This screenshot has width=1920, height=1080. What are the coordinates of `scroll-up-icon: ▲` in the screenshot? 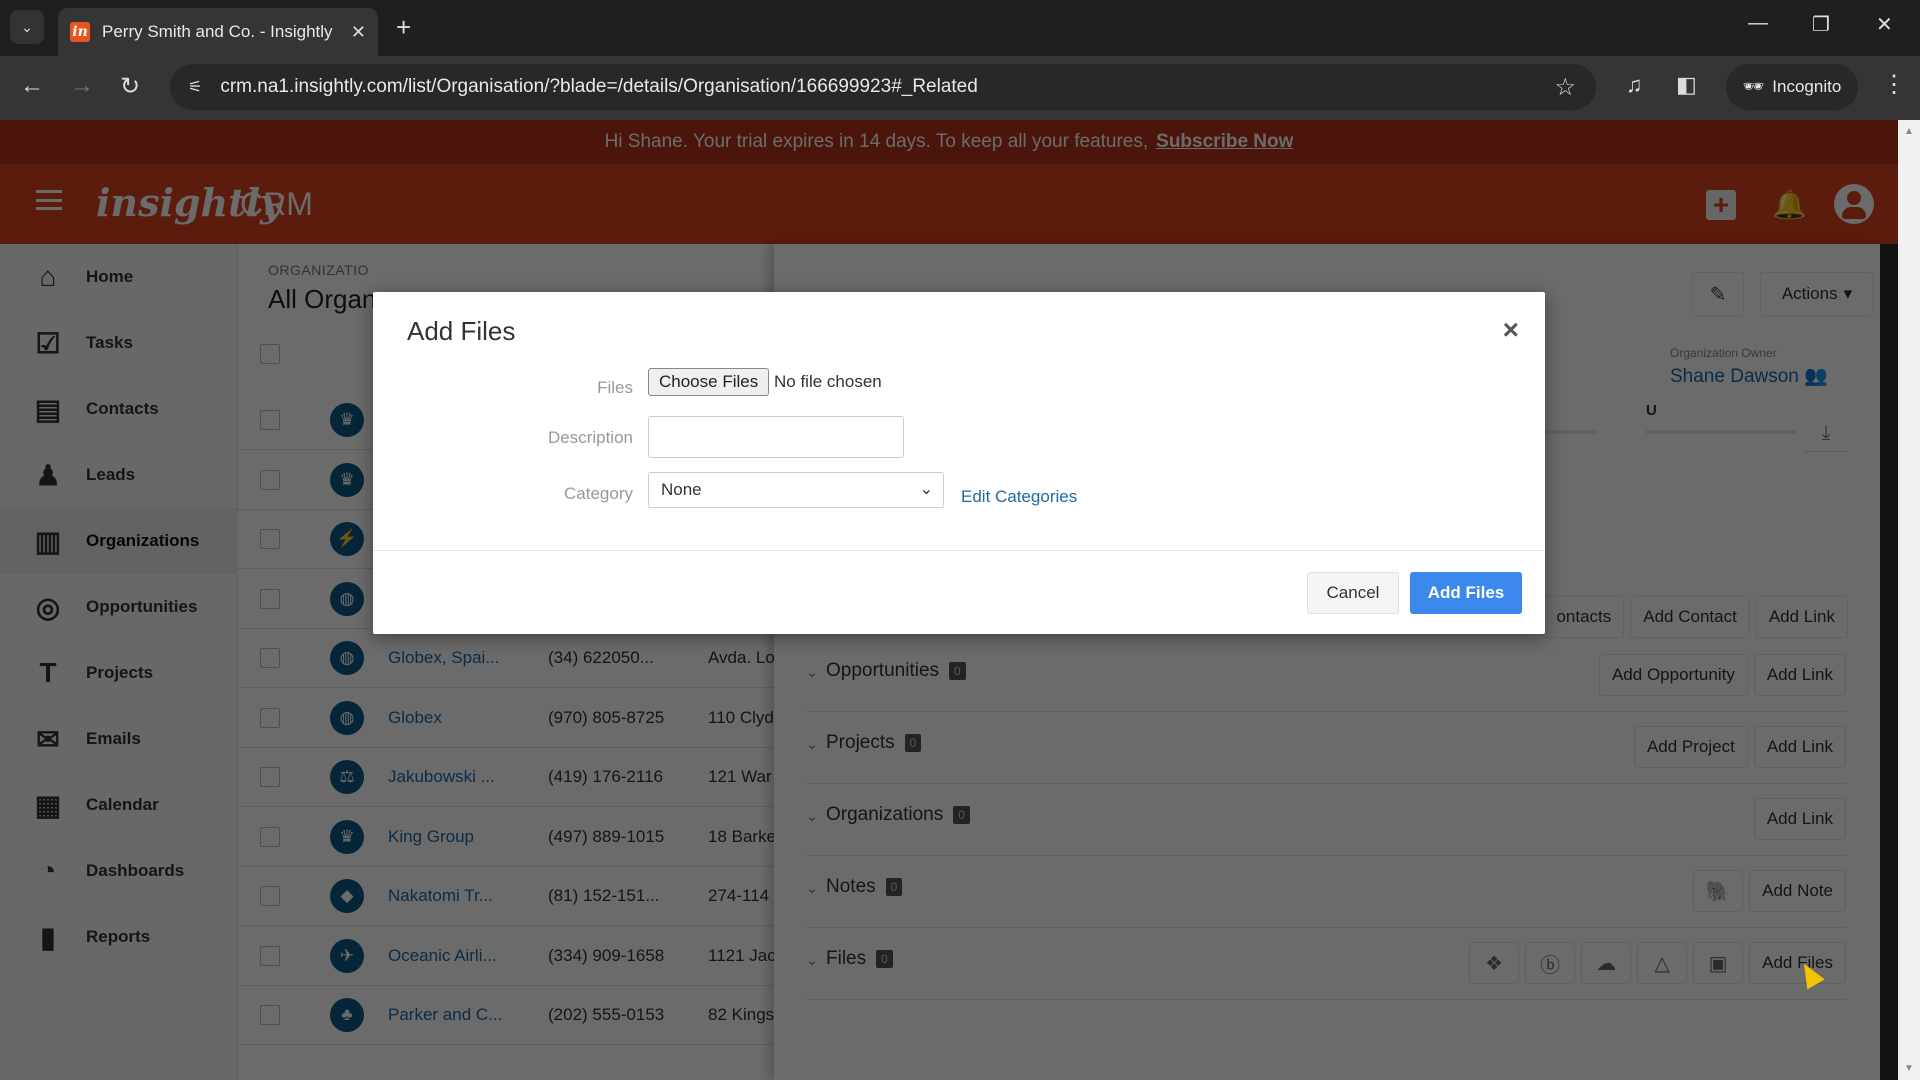 It's located at (1909, 131).